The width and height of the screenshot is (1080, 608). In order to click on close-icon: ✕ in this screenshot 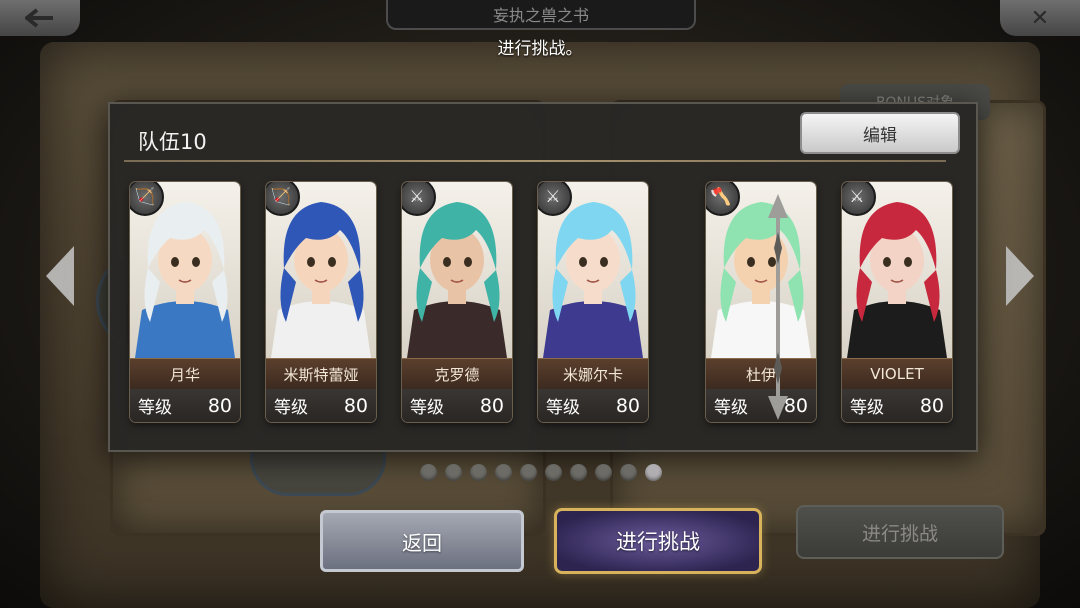, I will do `click(1040, 18)`.